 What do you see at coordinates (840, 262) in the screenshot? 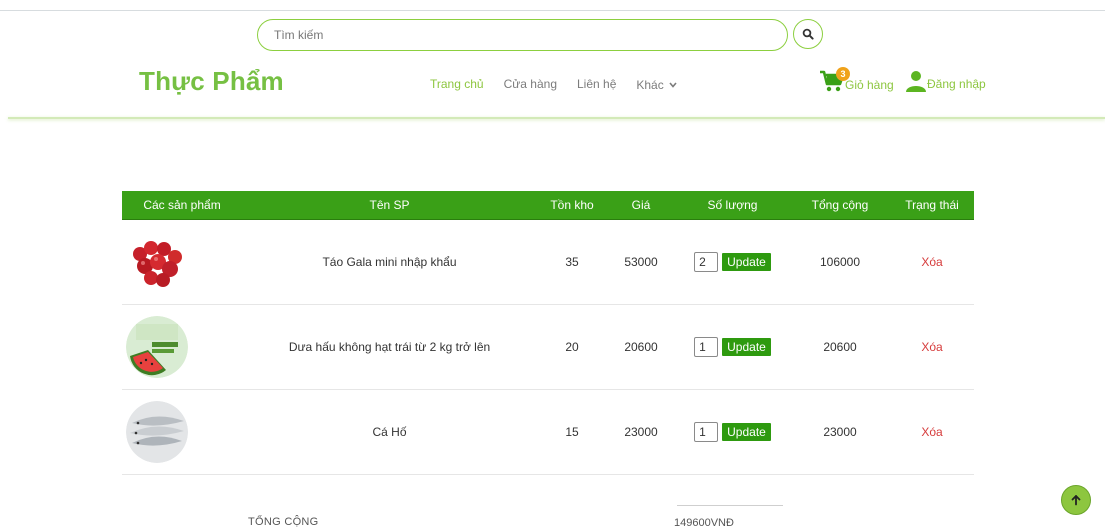
I see `line-total: 106000` at bounding box center [840, 262].